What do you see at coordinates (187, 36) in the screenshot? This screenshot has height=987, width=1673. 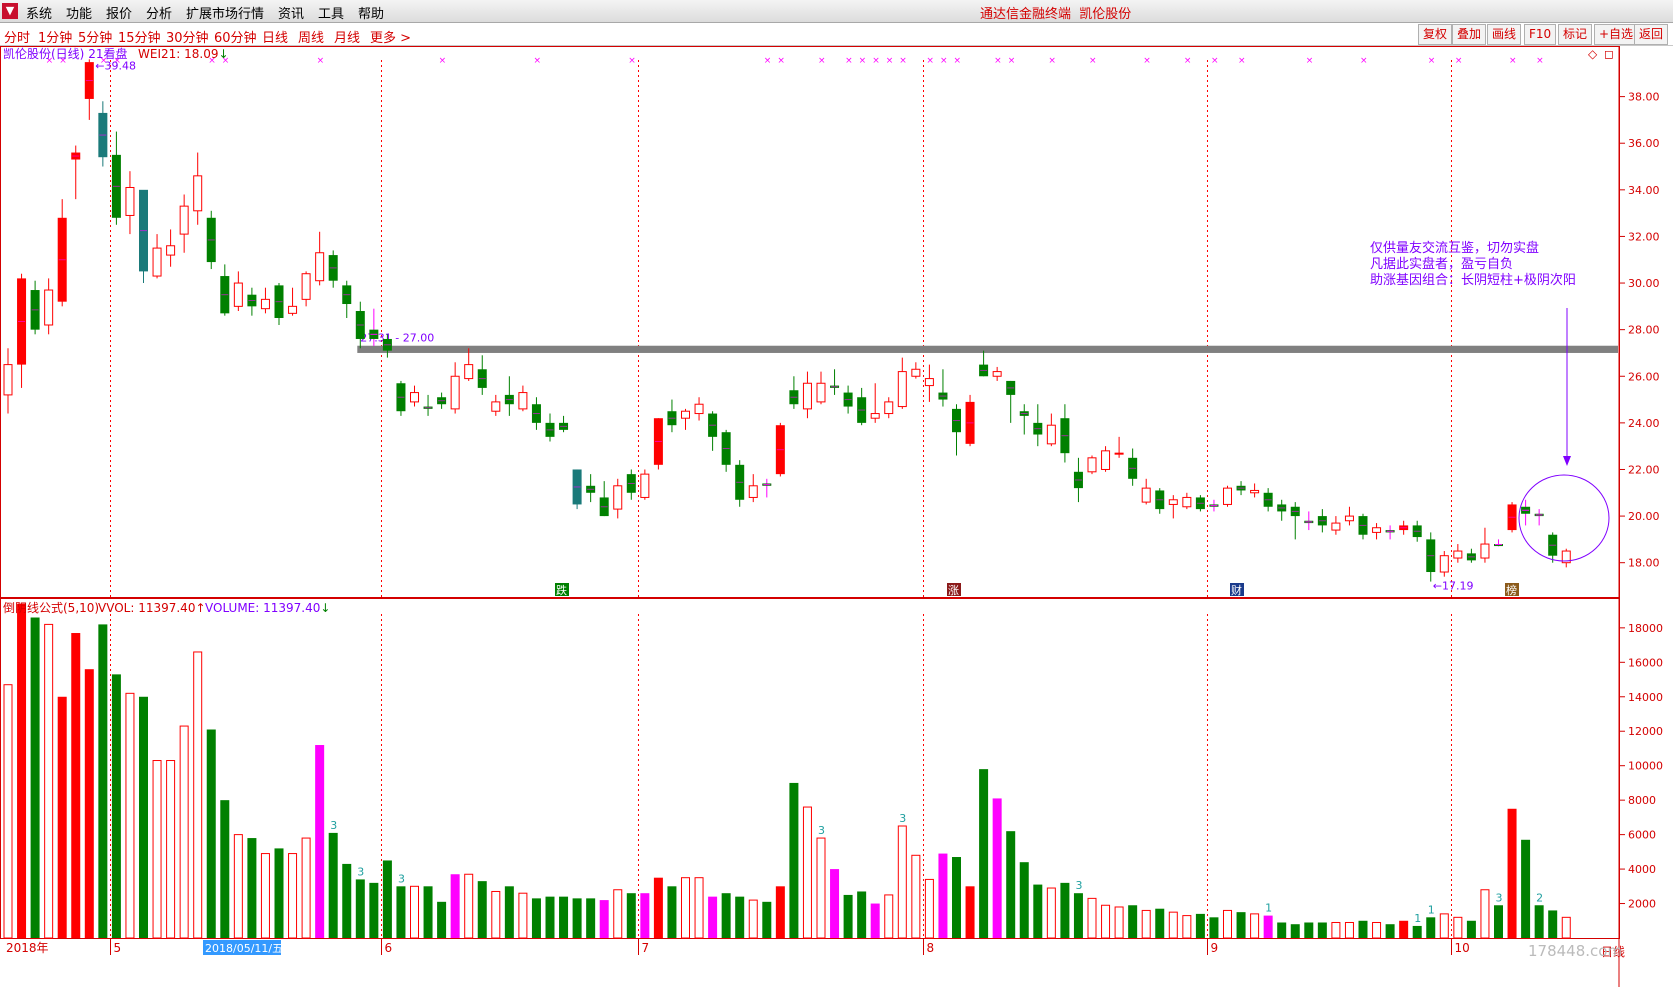 I see `period-30min: 30分钟` at bounding box center [187, 36].